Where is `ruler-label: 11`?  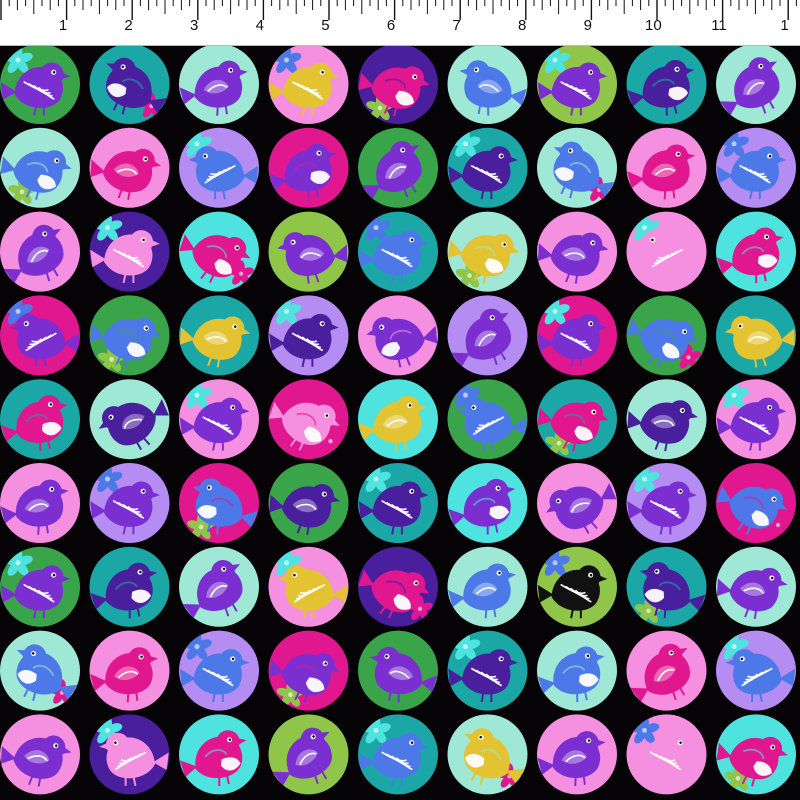
ruler-label: 11 is located at coordinates (719, 25).